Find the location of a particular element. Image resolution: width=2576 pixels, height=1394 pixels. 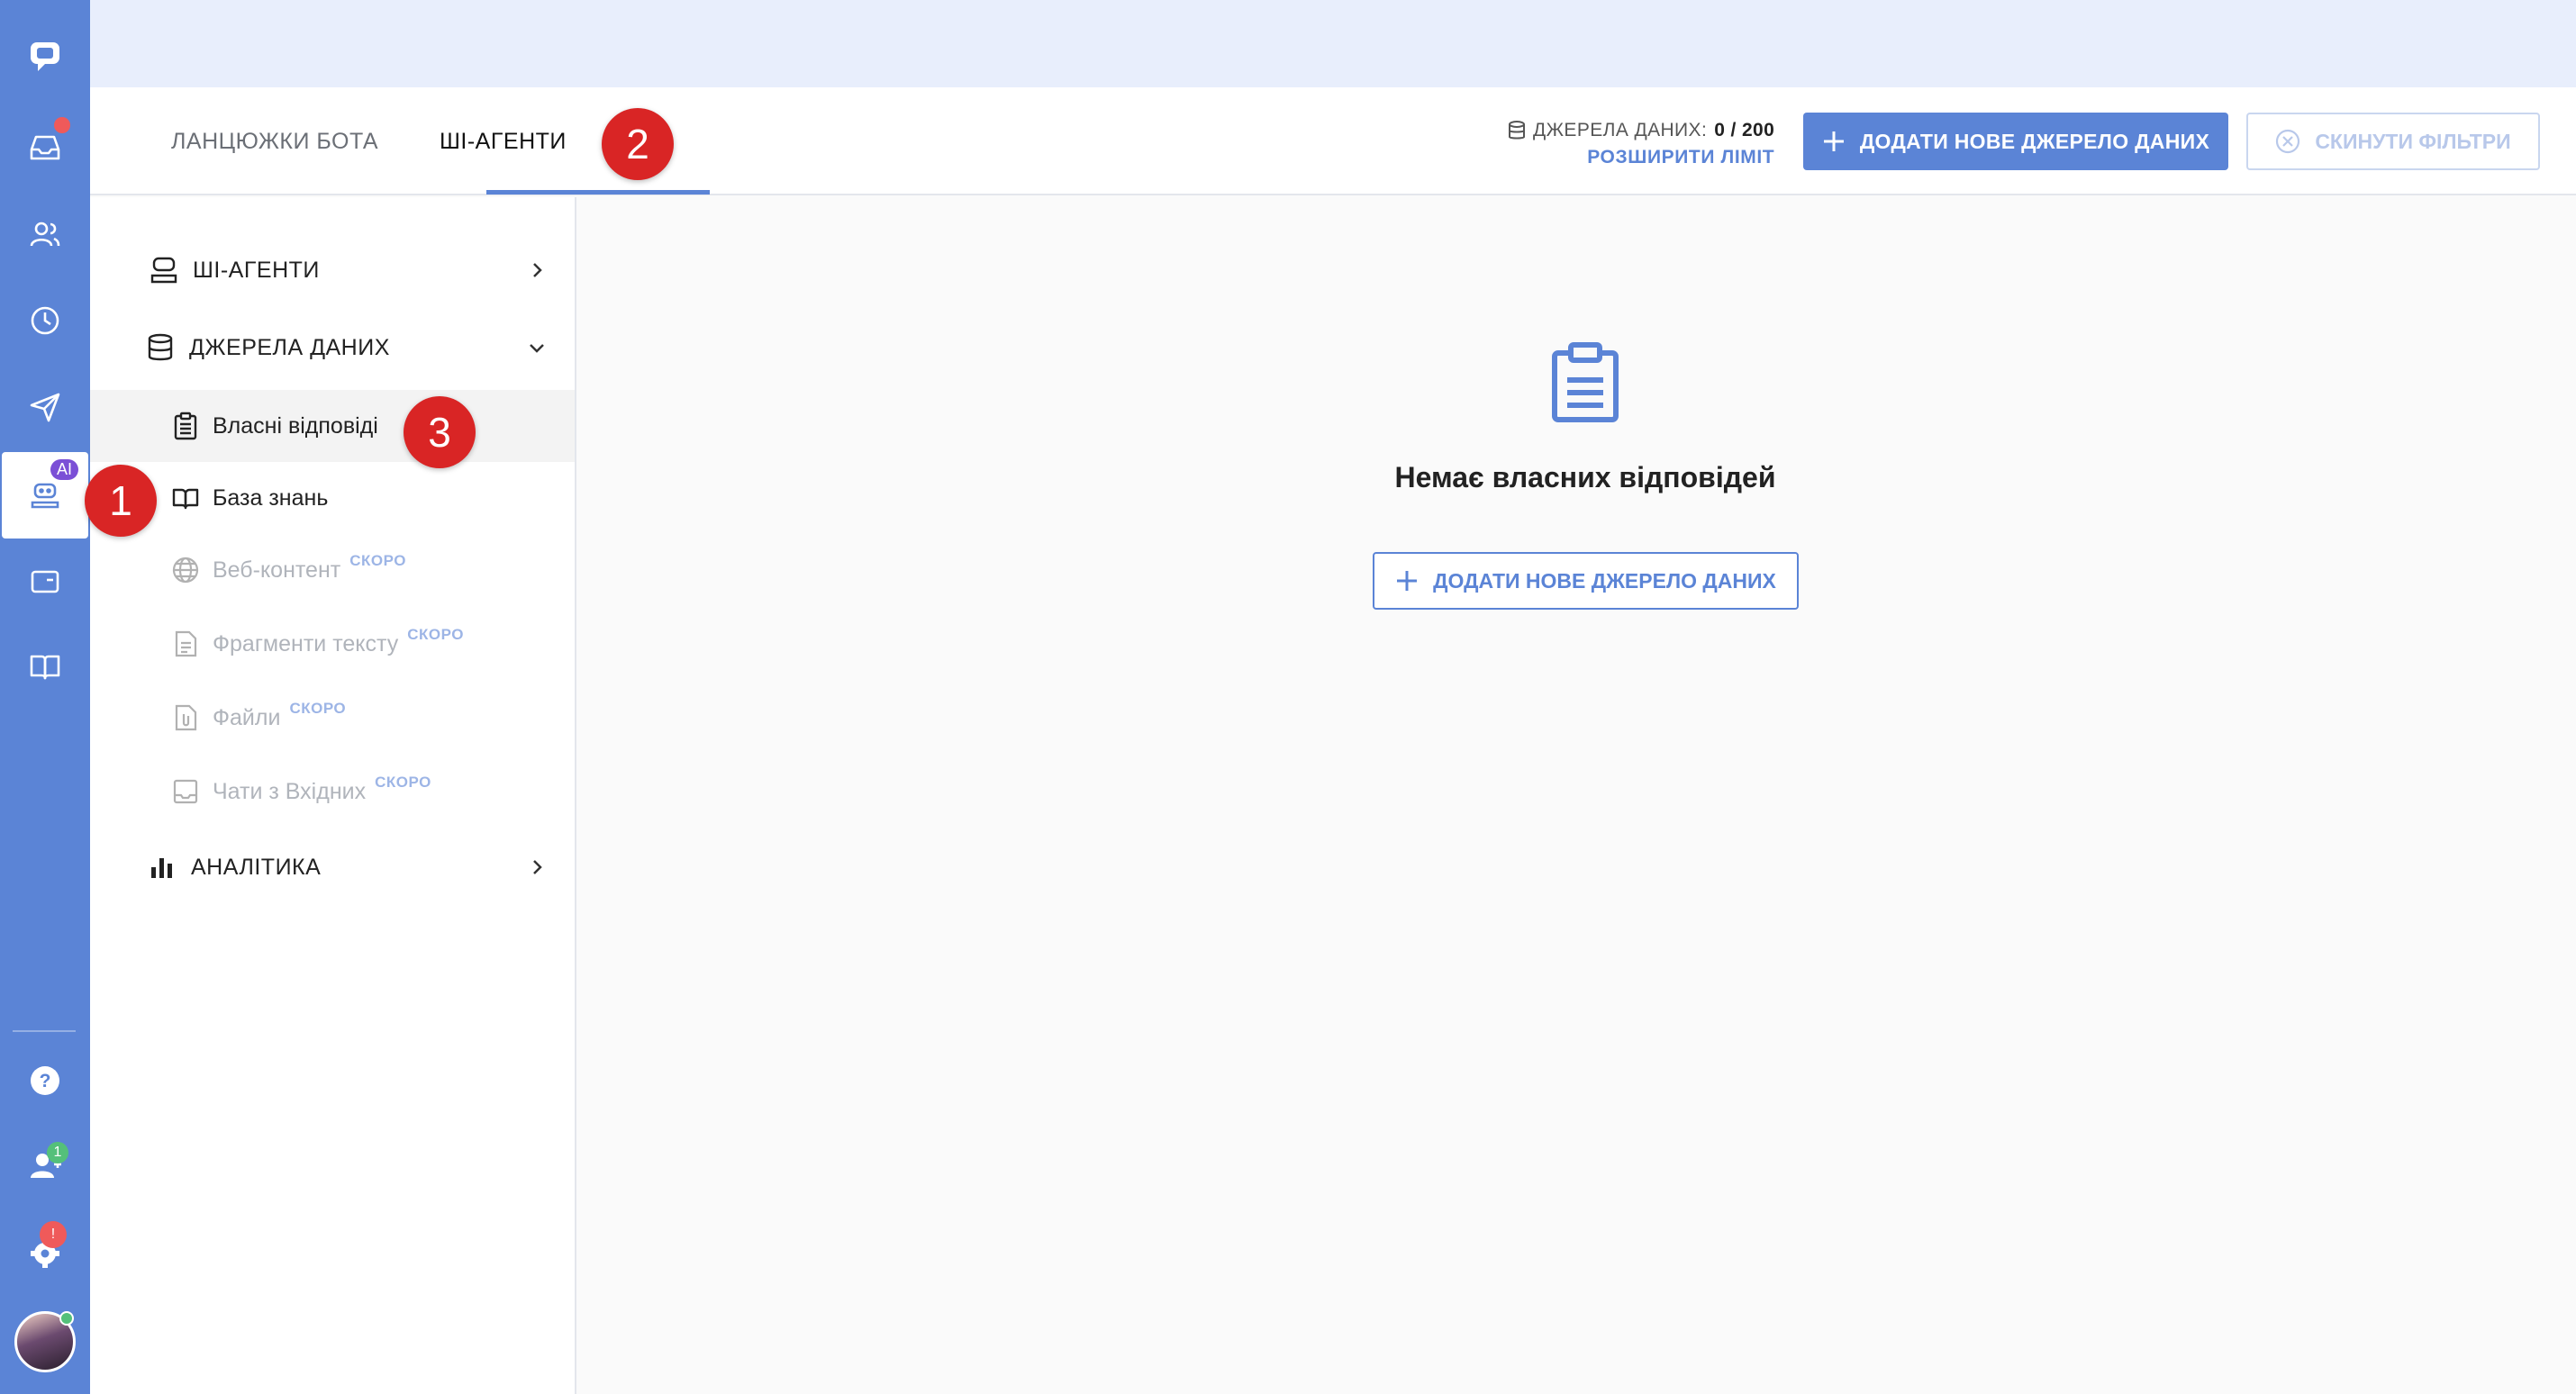

sidebar-item-web-content: Веб-контент СКОРО is located at coordinates (332, 570).